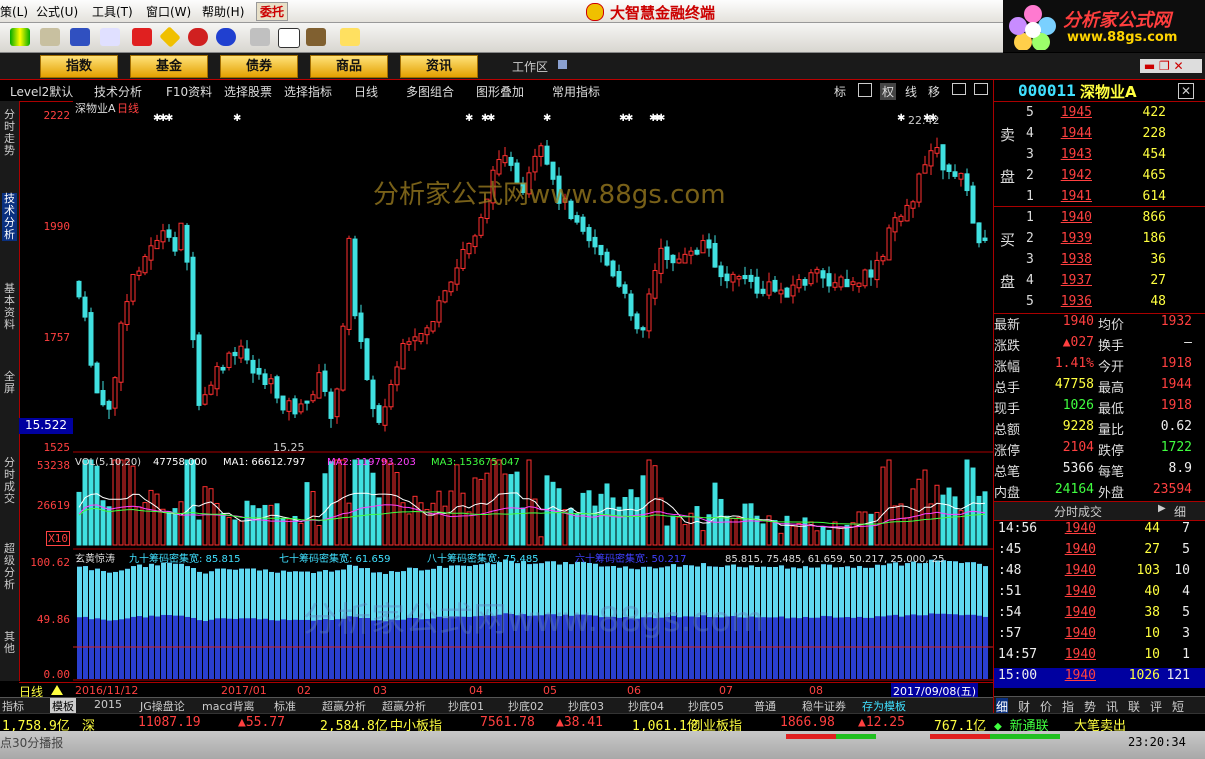  What do you see at coordinates (824, 706) in the screenshot?
I see `btab-steady: 稳牛证券` at bounding box center [824, 706].